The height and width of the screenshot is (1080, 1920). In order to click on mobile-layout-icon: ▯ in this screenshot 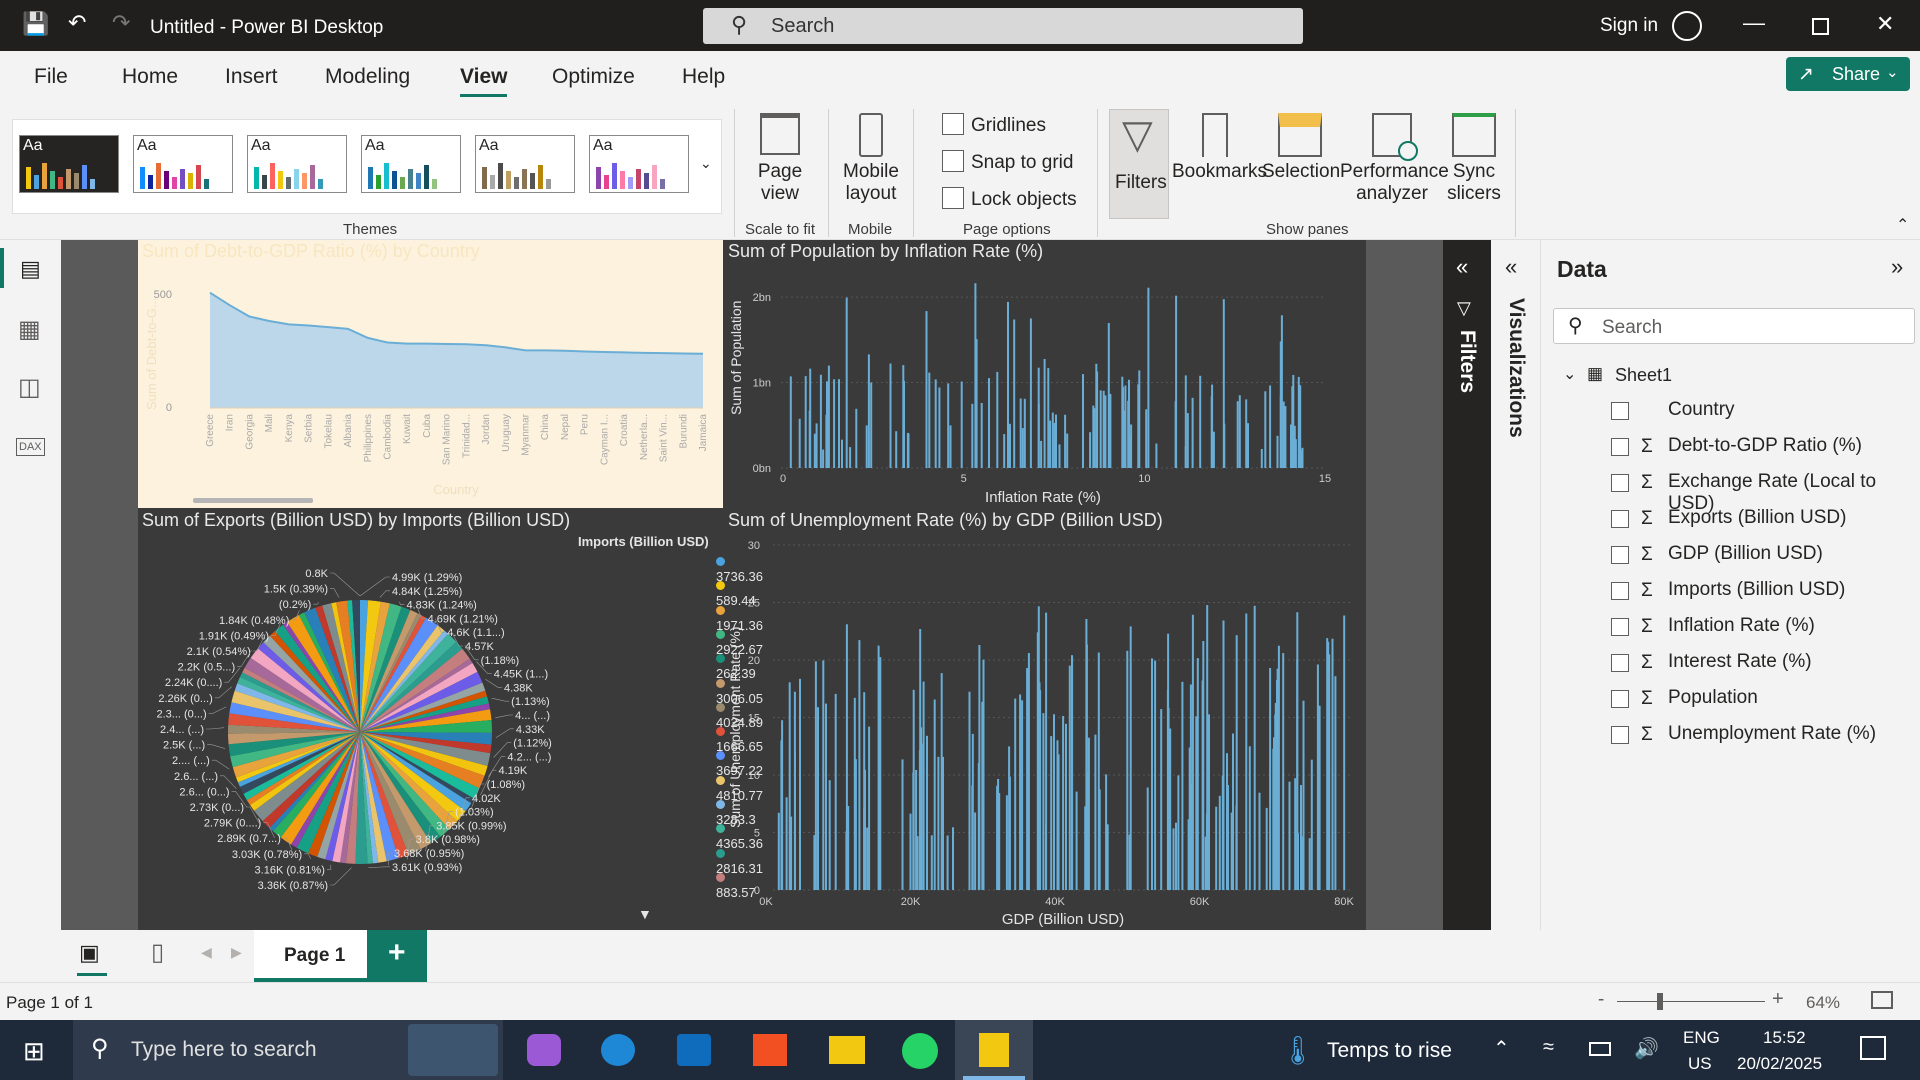, I will do `click(157, 952)`.